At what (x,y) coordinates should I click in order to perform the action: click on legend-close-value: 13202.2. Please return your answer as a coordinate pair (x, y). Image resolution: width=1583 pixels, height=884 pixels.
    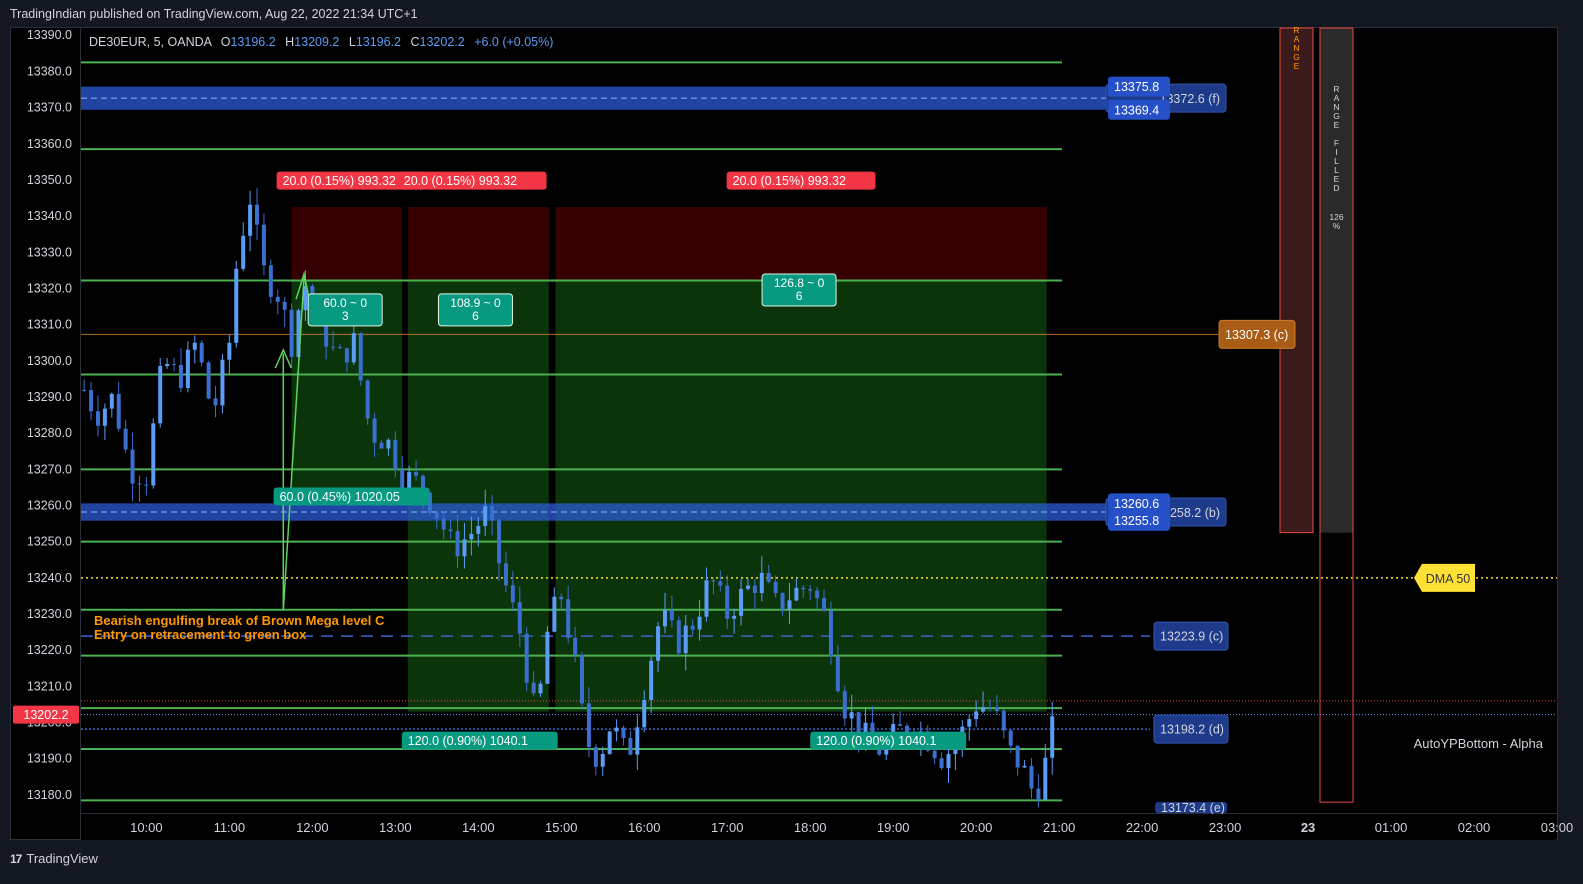
    Looking at the image, I should click on (442, 42).